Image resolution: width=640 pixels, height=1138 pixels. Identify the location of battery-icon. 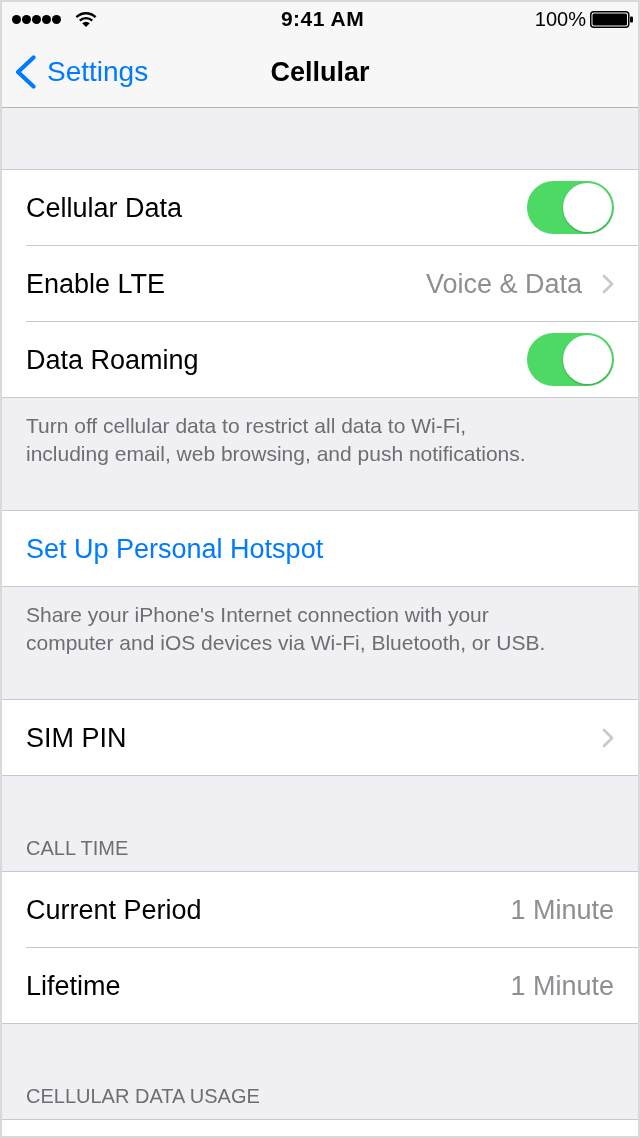
(611, 19).